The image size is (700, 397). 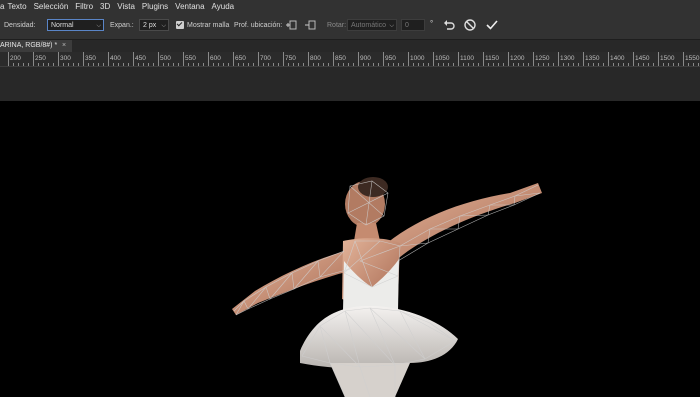 I want to click on pin-back-icon, so click(x=311, y=25).